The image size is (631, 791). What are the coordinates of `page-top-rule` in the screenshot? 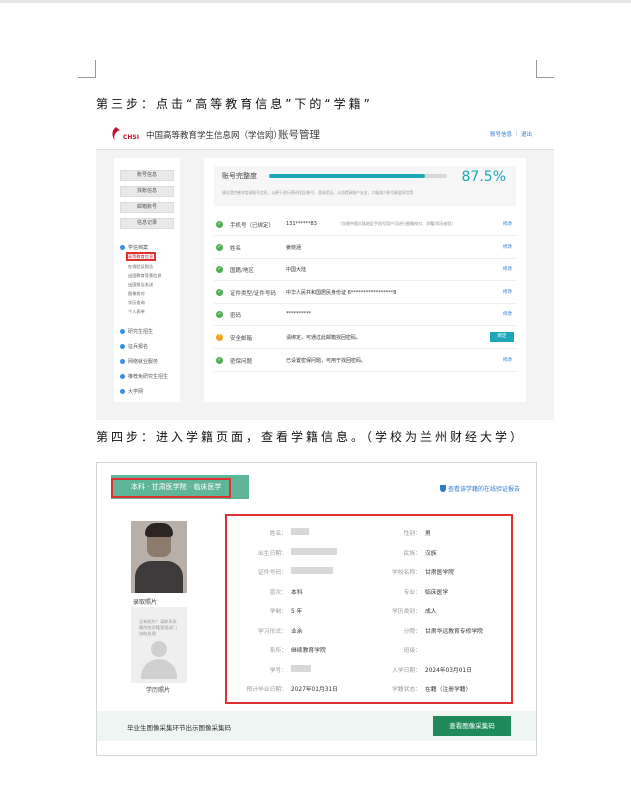 It's located at (315, 1).